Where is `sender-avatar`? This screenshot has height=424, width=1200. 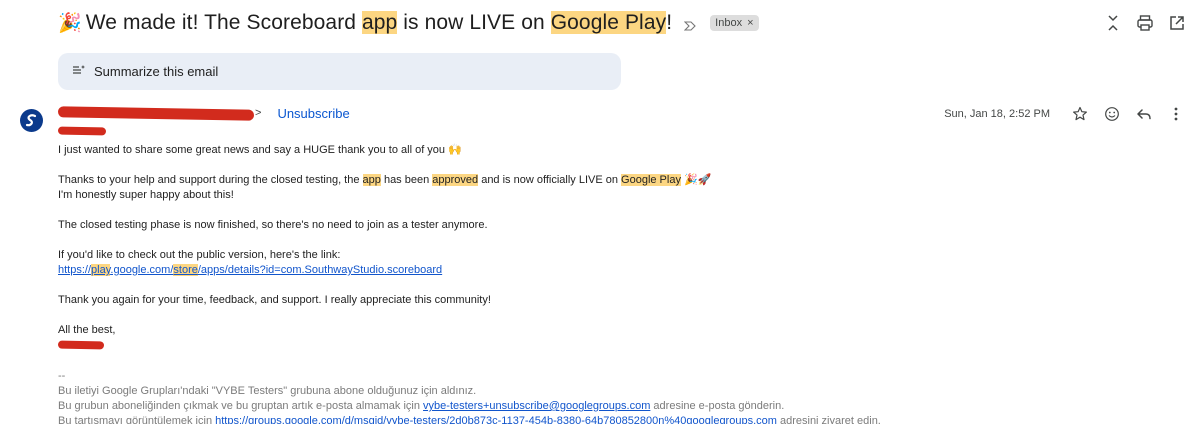
sender-avatar is located at coordinates (31, 120).